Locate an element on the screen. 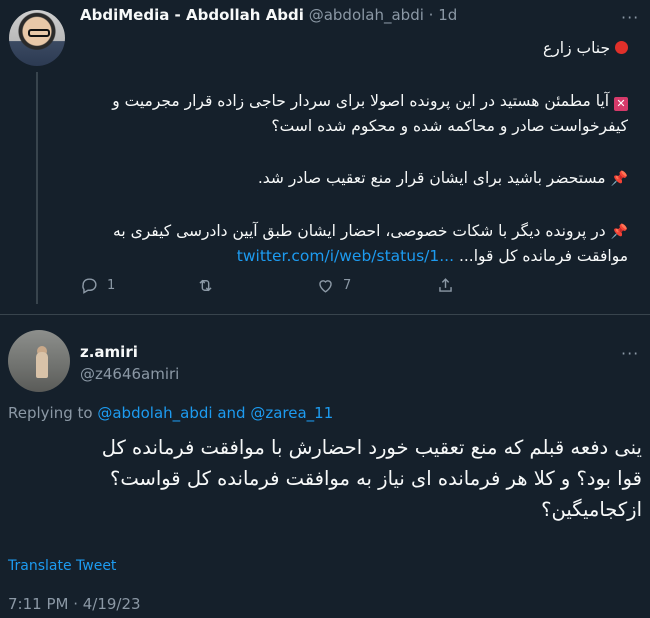 Image resolution: width=650 pixels, height=618 pixels. reply-icon is located at coordinates (89, 286).